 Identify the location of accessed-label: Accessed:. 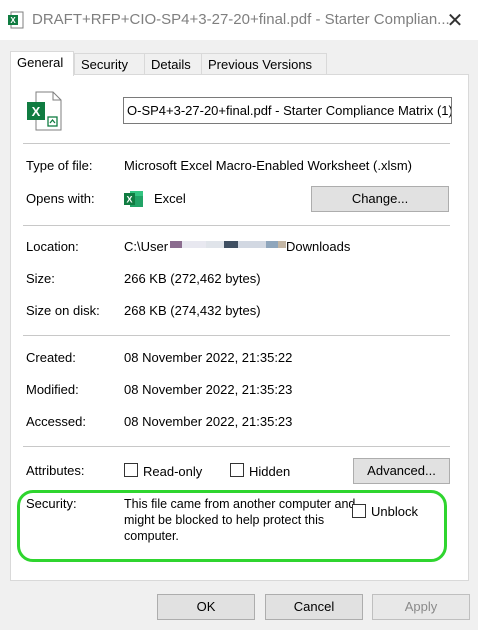
(56, 421).